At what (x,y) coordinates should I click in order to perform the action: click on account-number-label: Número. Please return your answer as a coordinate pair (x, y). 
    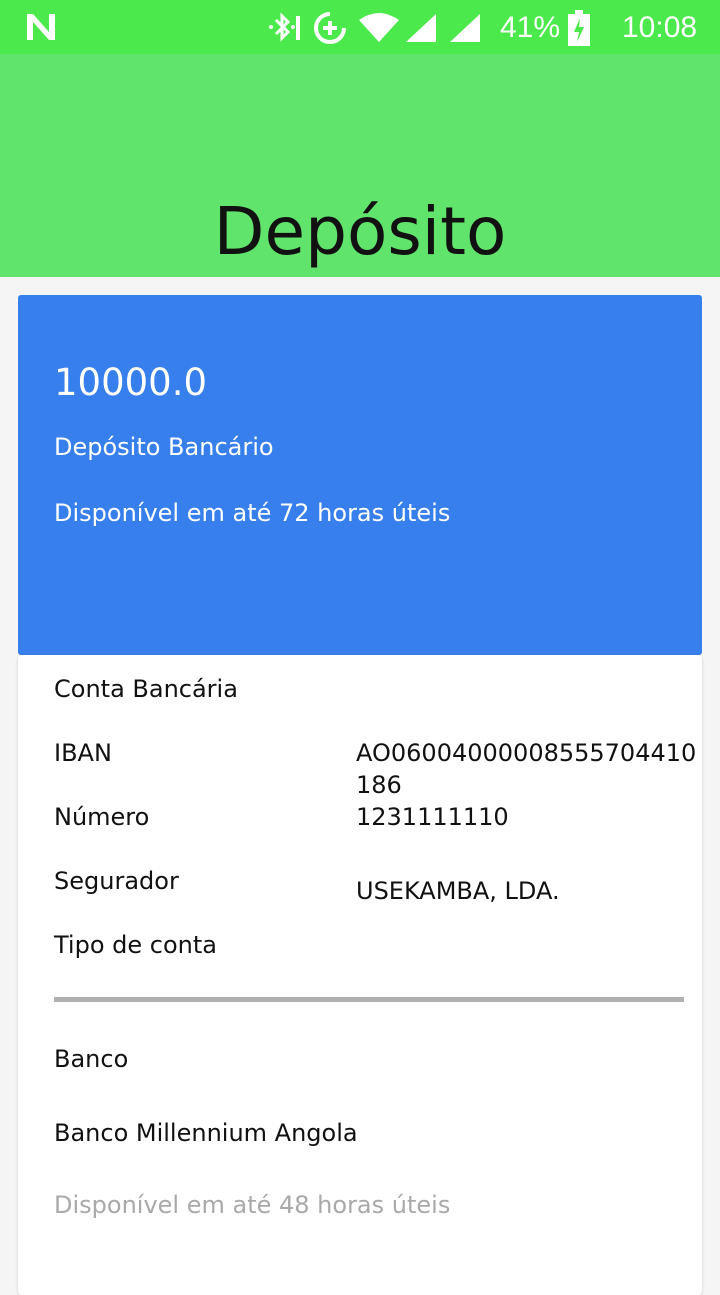
    Looking at the image, I should click on (102, 817).